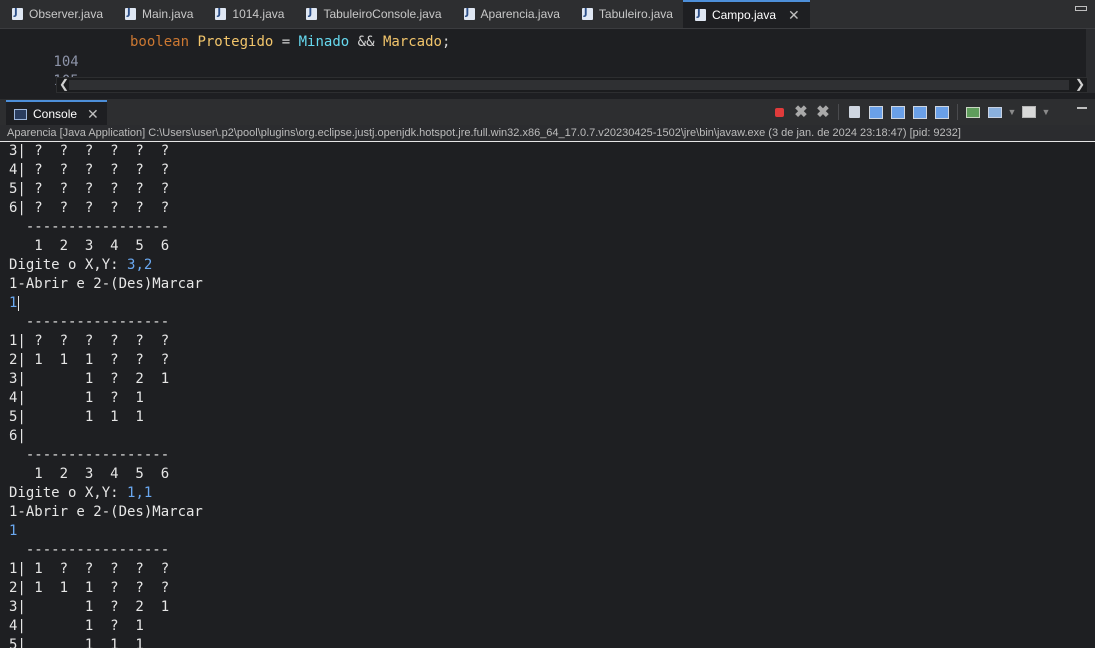 Image resolution: width=1095 pixels, height=648 pixels. I want to click on show-on-stderr-button, so click(942, 112).